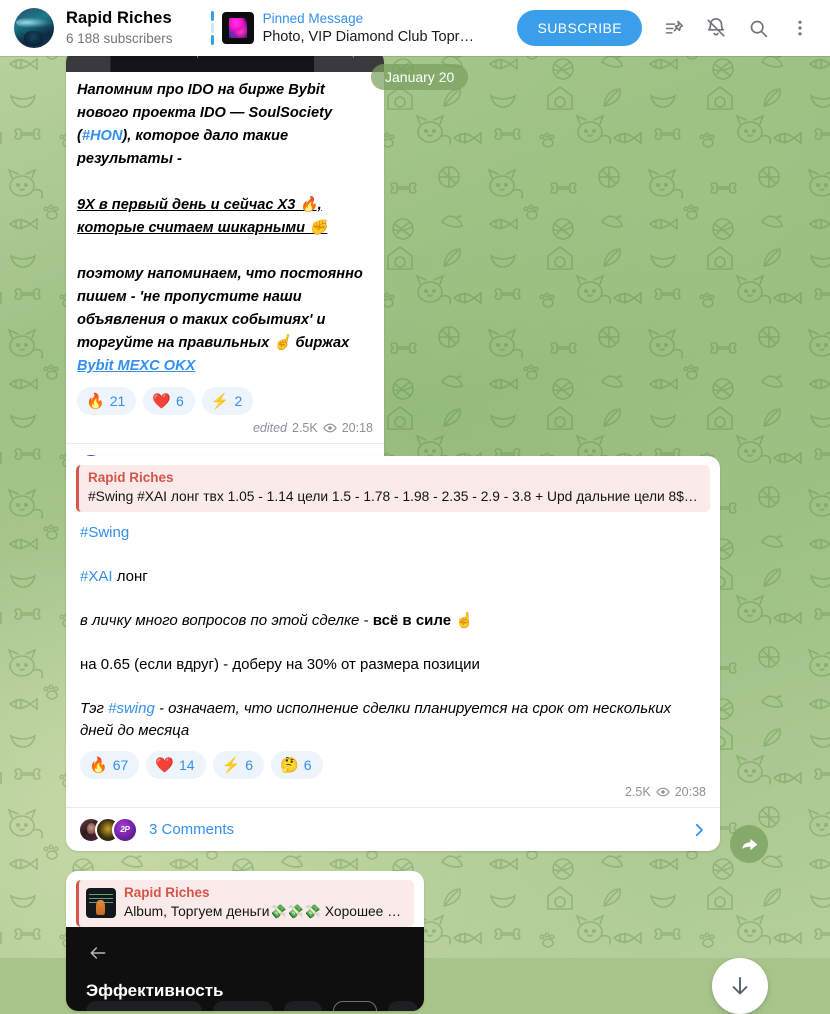  I want to click on reaction-bar: 🔥 21 ❤️ 6 ⚡ 2, so click(225, 396).